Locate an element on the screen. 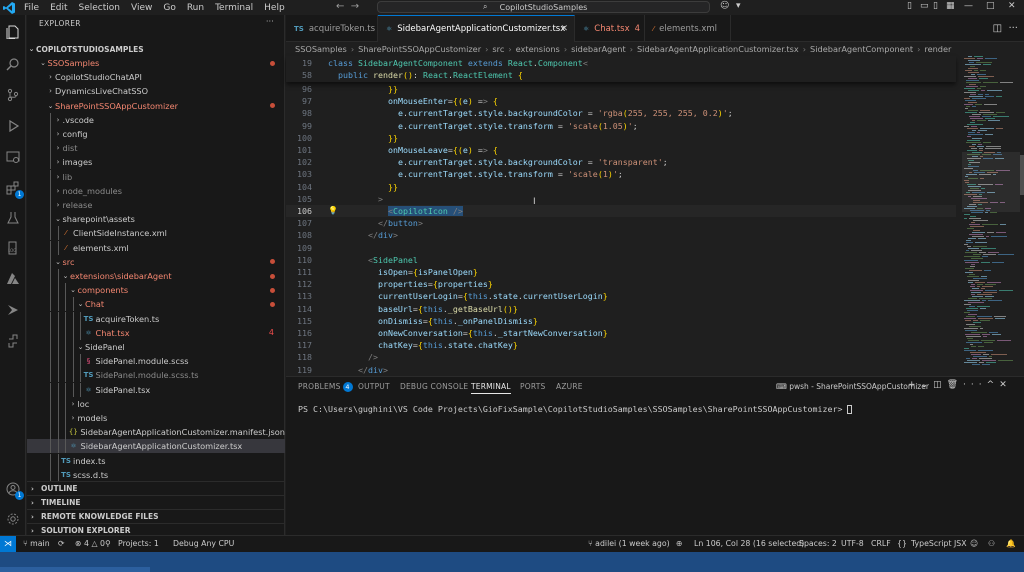  split-terminal-icon: ◫ is located at coordinates (940, 385).